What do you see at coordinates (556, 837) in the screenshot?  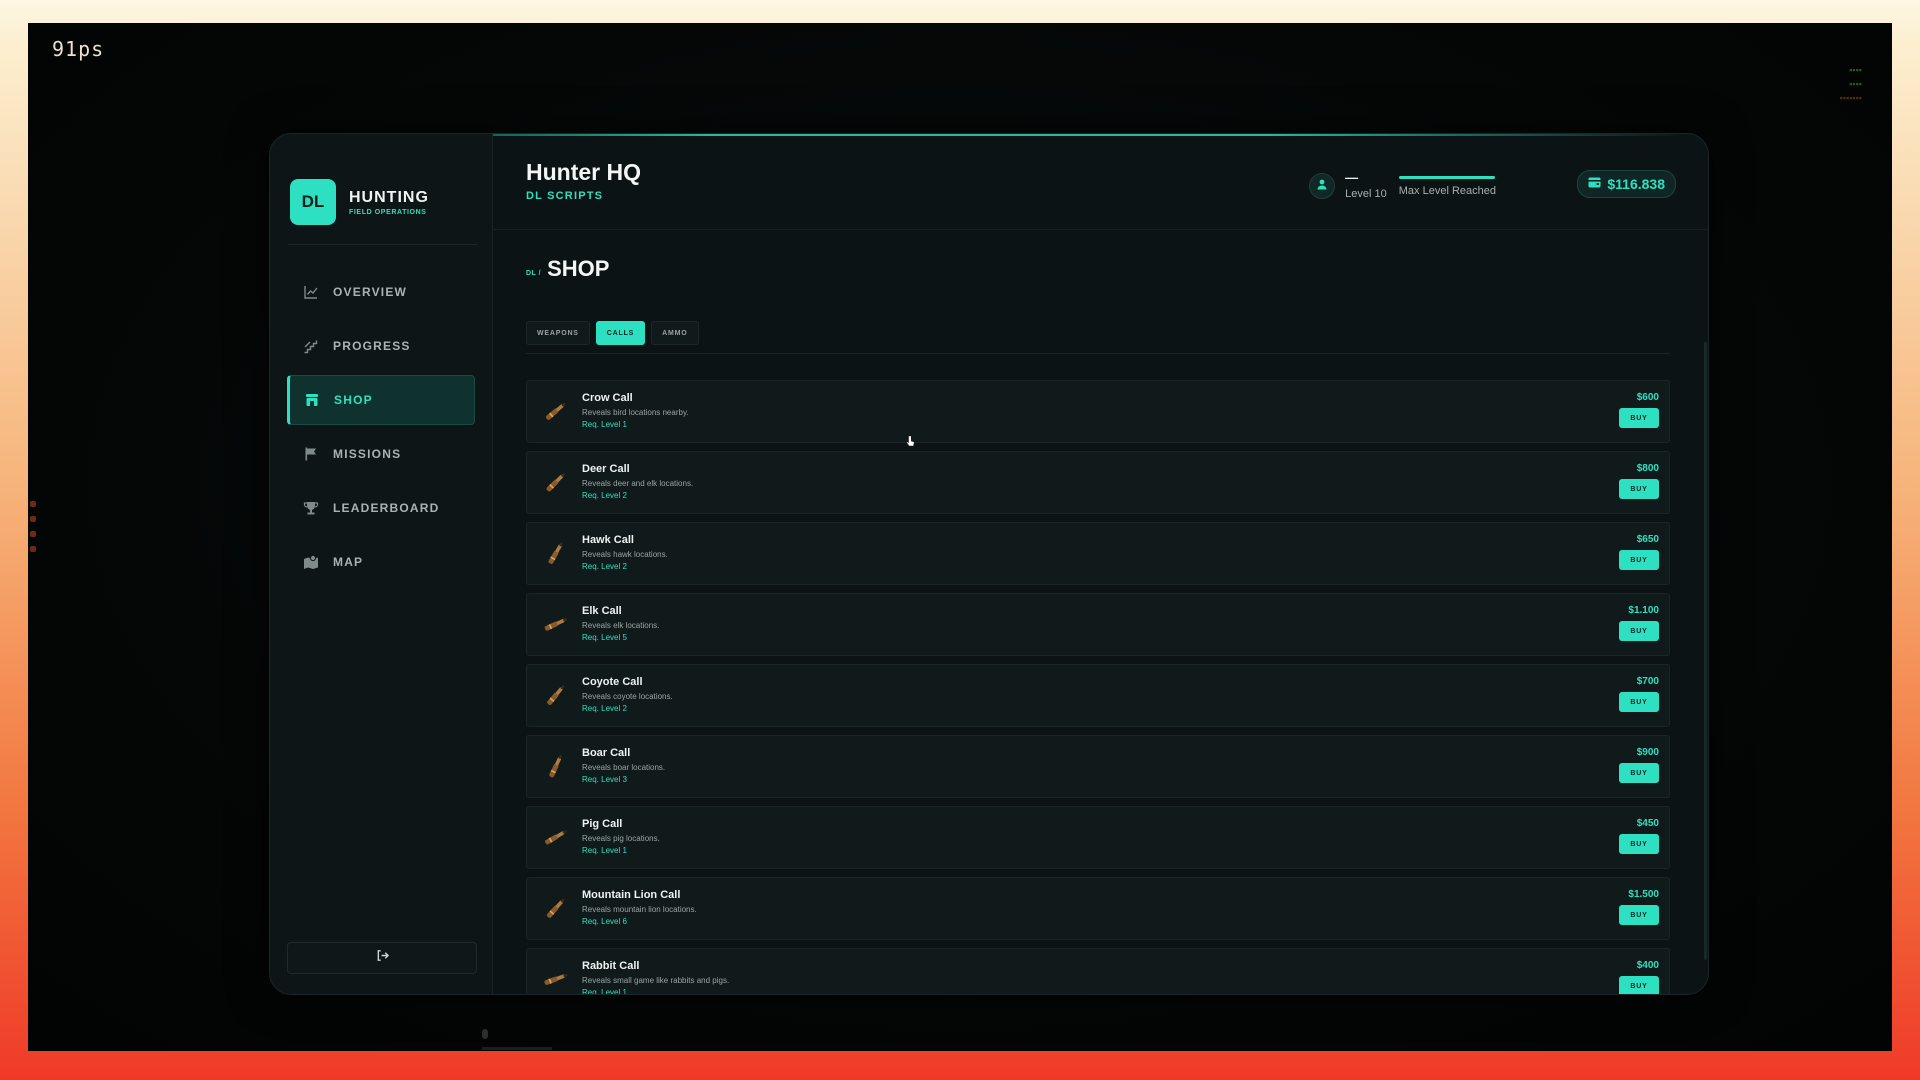 I see `pig-call-icon` at bounding box center [556, 837].